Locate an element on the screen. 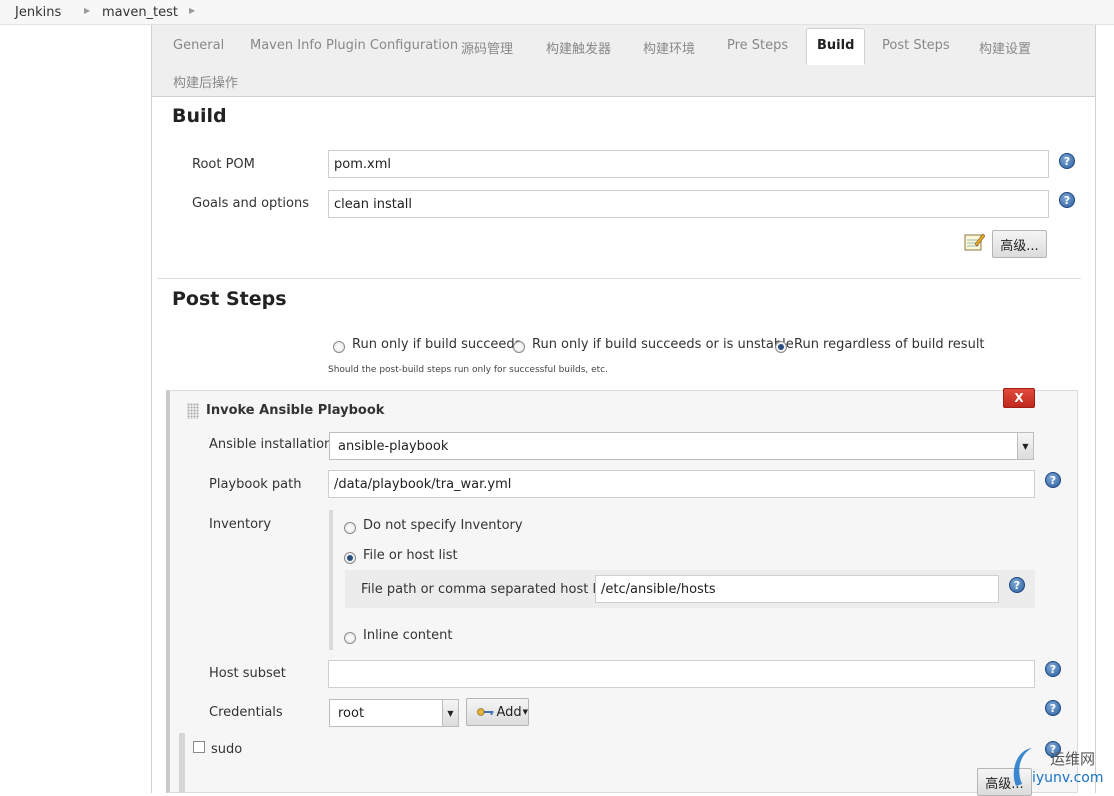 This screenshot has width=1114, height=796. inventory-label: Inventory is located at coordinates (240, 524).